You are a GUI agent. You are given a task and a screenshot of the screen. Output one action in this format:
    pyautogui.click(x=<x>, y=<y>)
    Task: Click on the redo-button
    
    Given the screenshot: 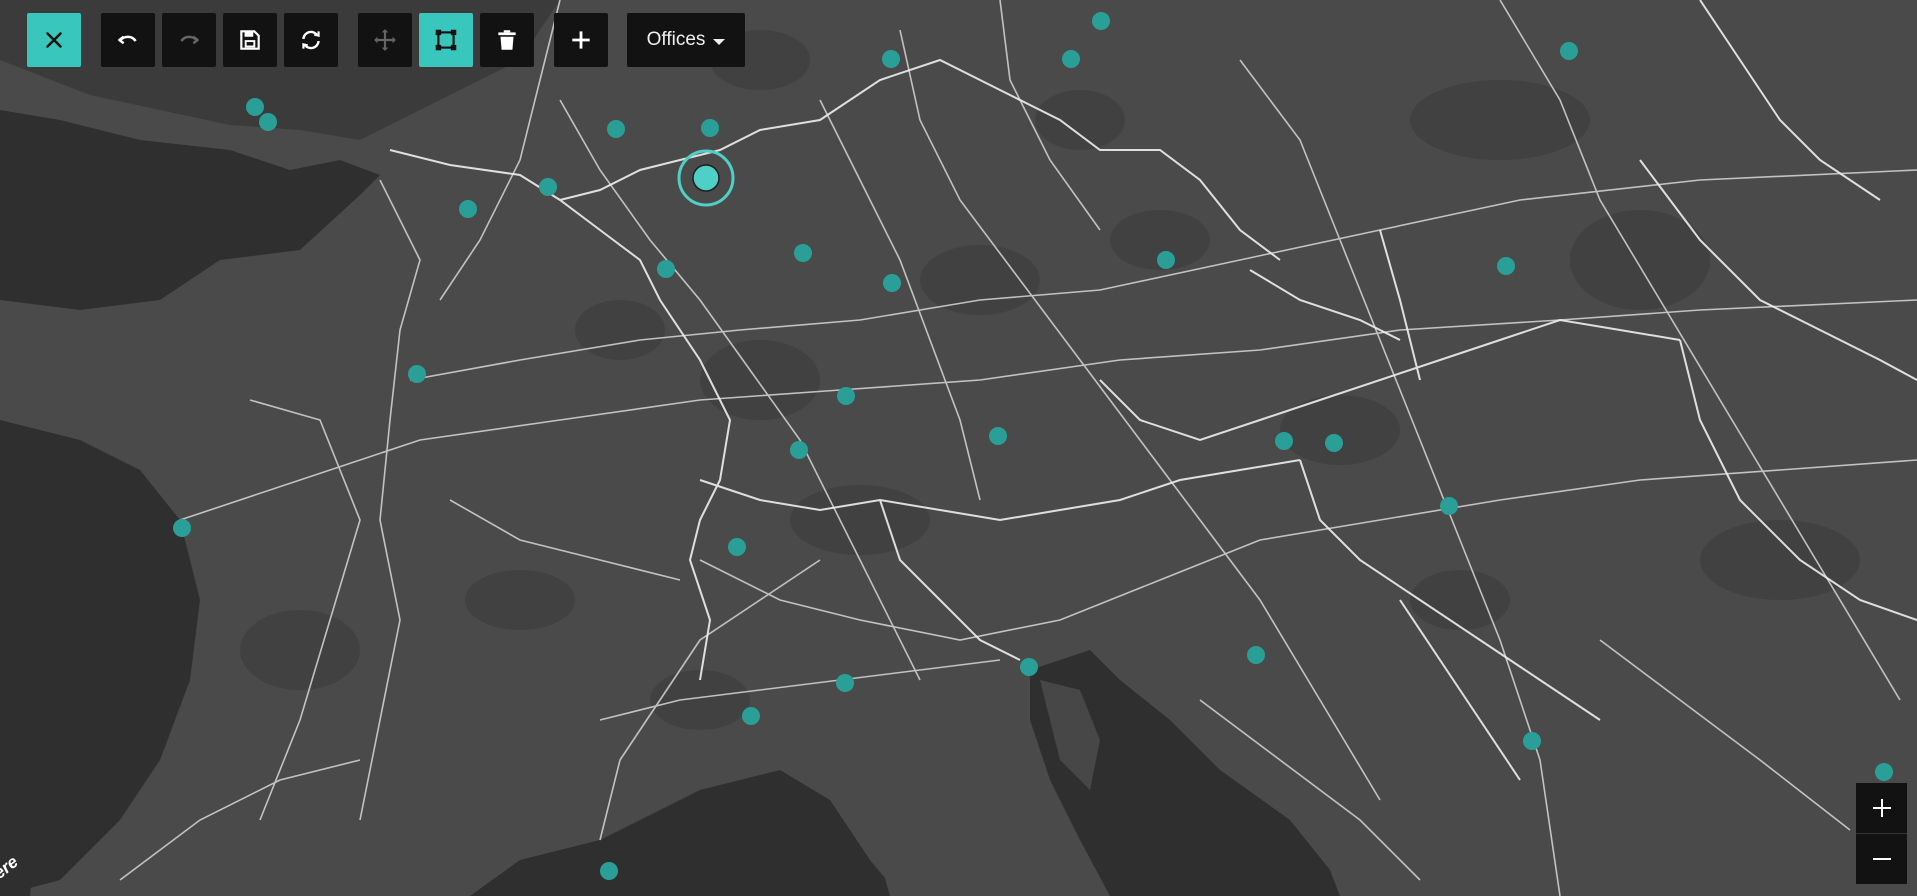 What is the action you would take?
    pyautogui.click(x=189, y=40)
    